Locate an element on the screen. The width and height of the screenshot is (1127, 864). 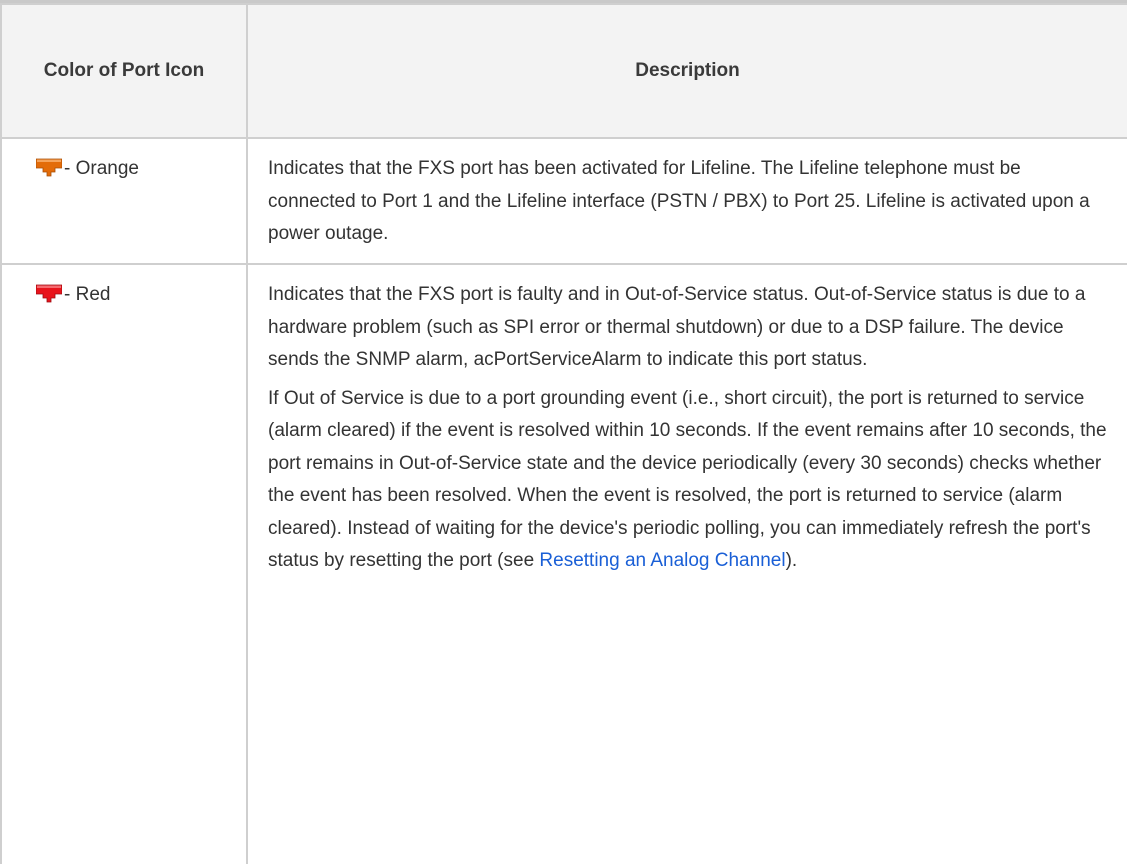
header-color-of-port-icon: Color of Port Icon is located at coordinates (124, 71).